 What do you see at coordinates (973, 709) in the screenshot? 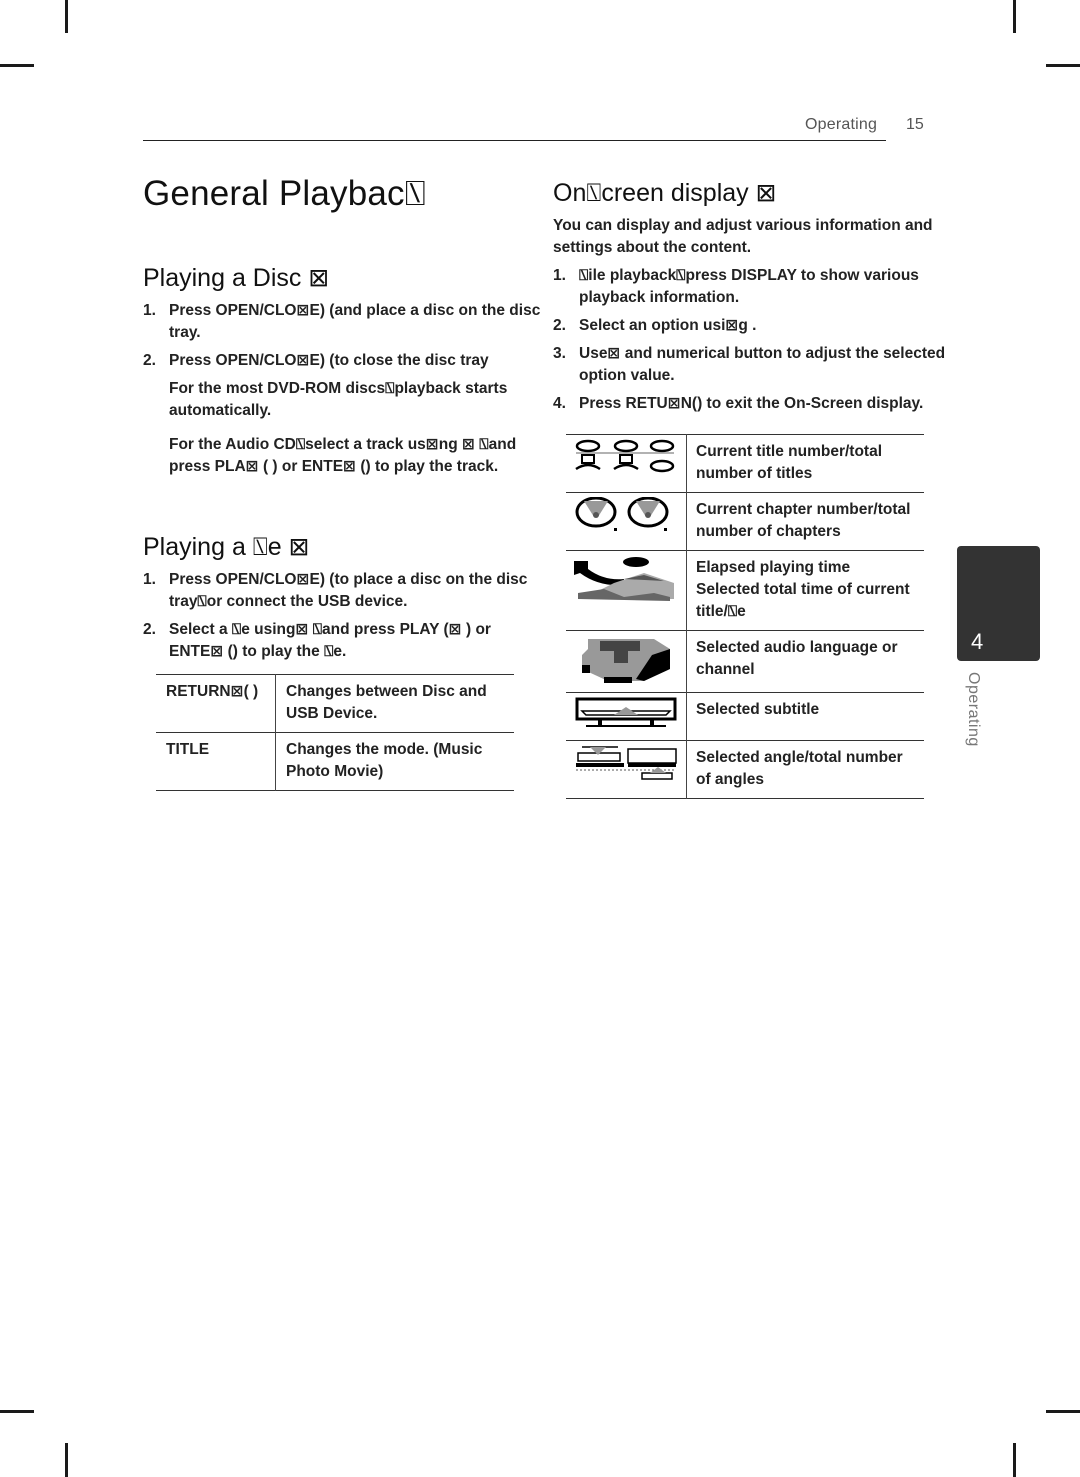
I see `chapter-label: Operating` at bounding box center [973, 709].